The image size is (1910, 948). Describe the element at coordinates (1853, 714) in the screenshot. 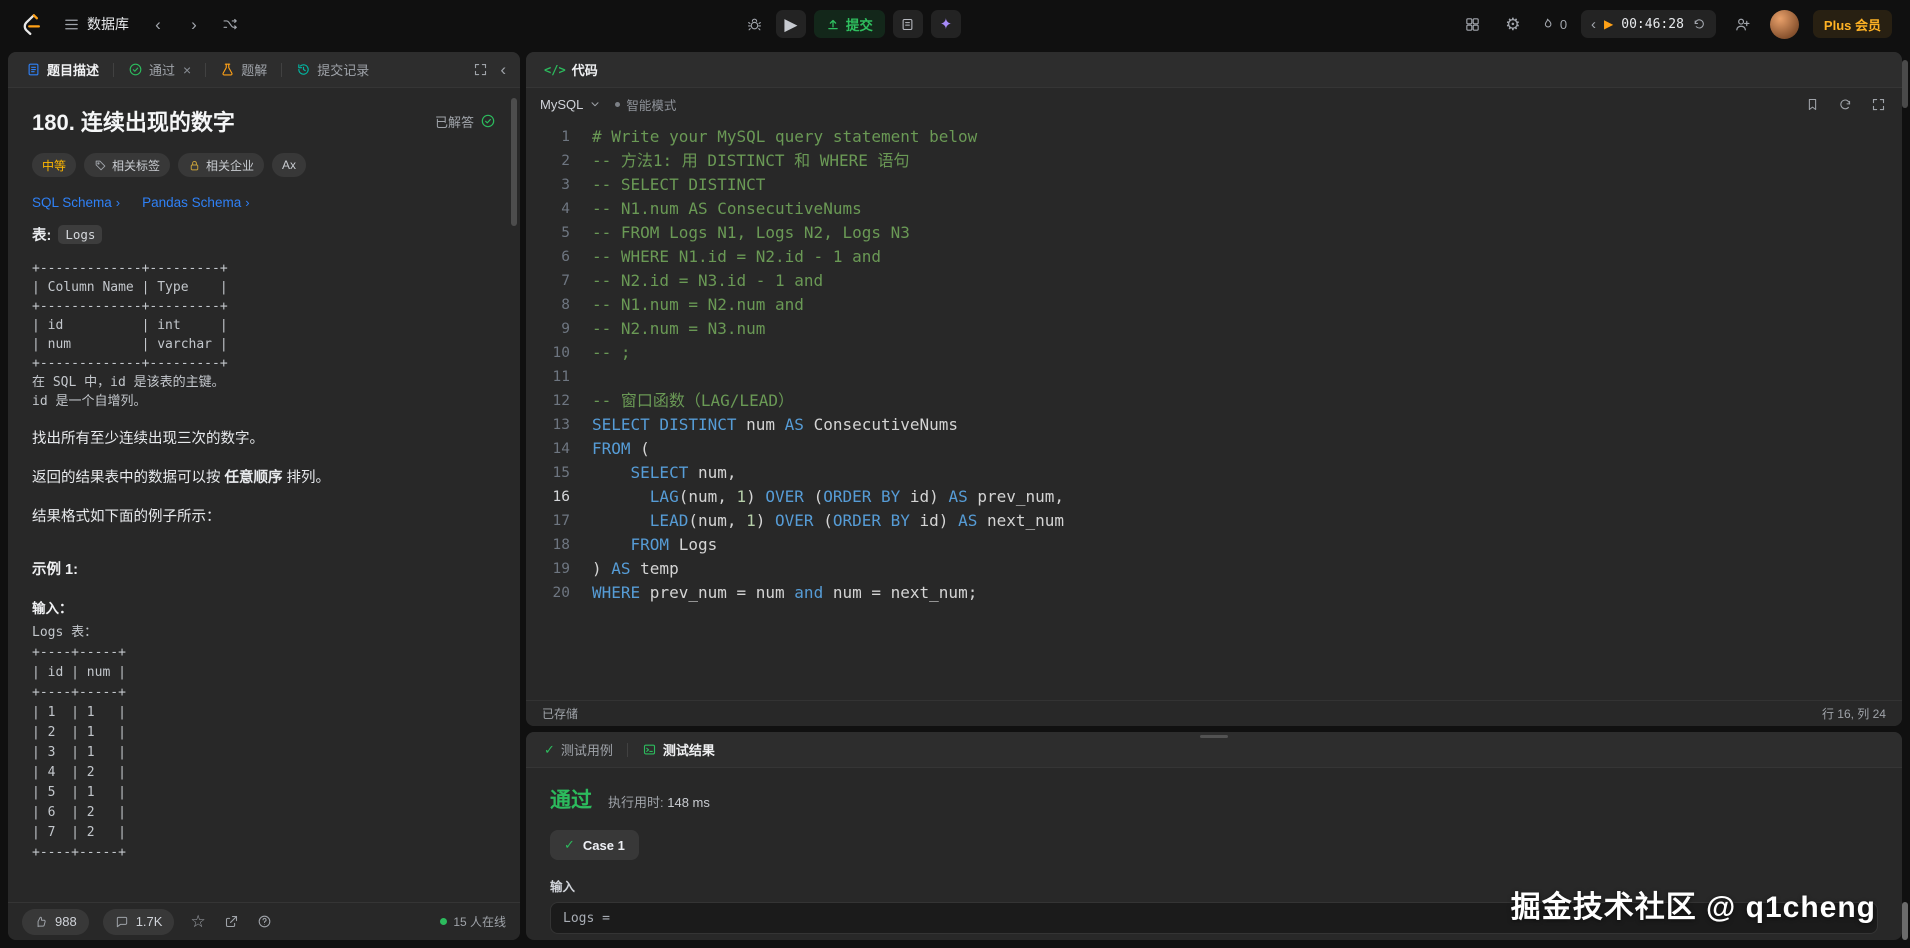

I see `cursor-position: 行 16, 列 24` at that location.